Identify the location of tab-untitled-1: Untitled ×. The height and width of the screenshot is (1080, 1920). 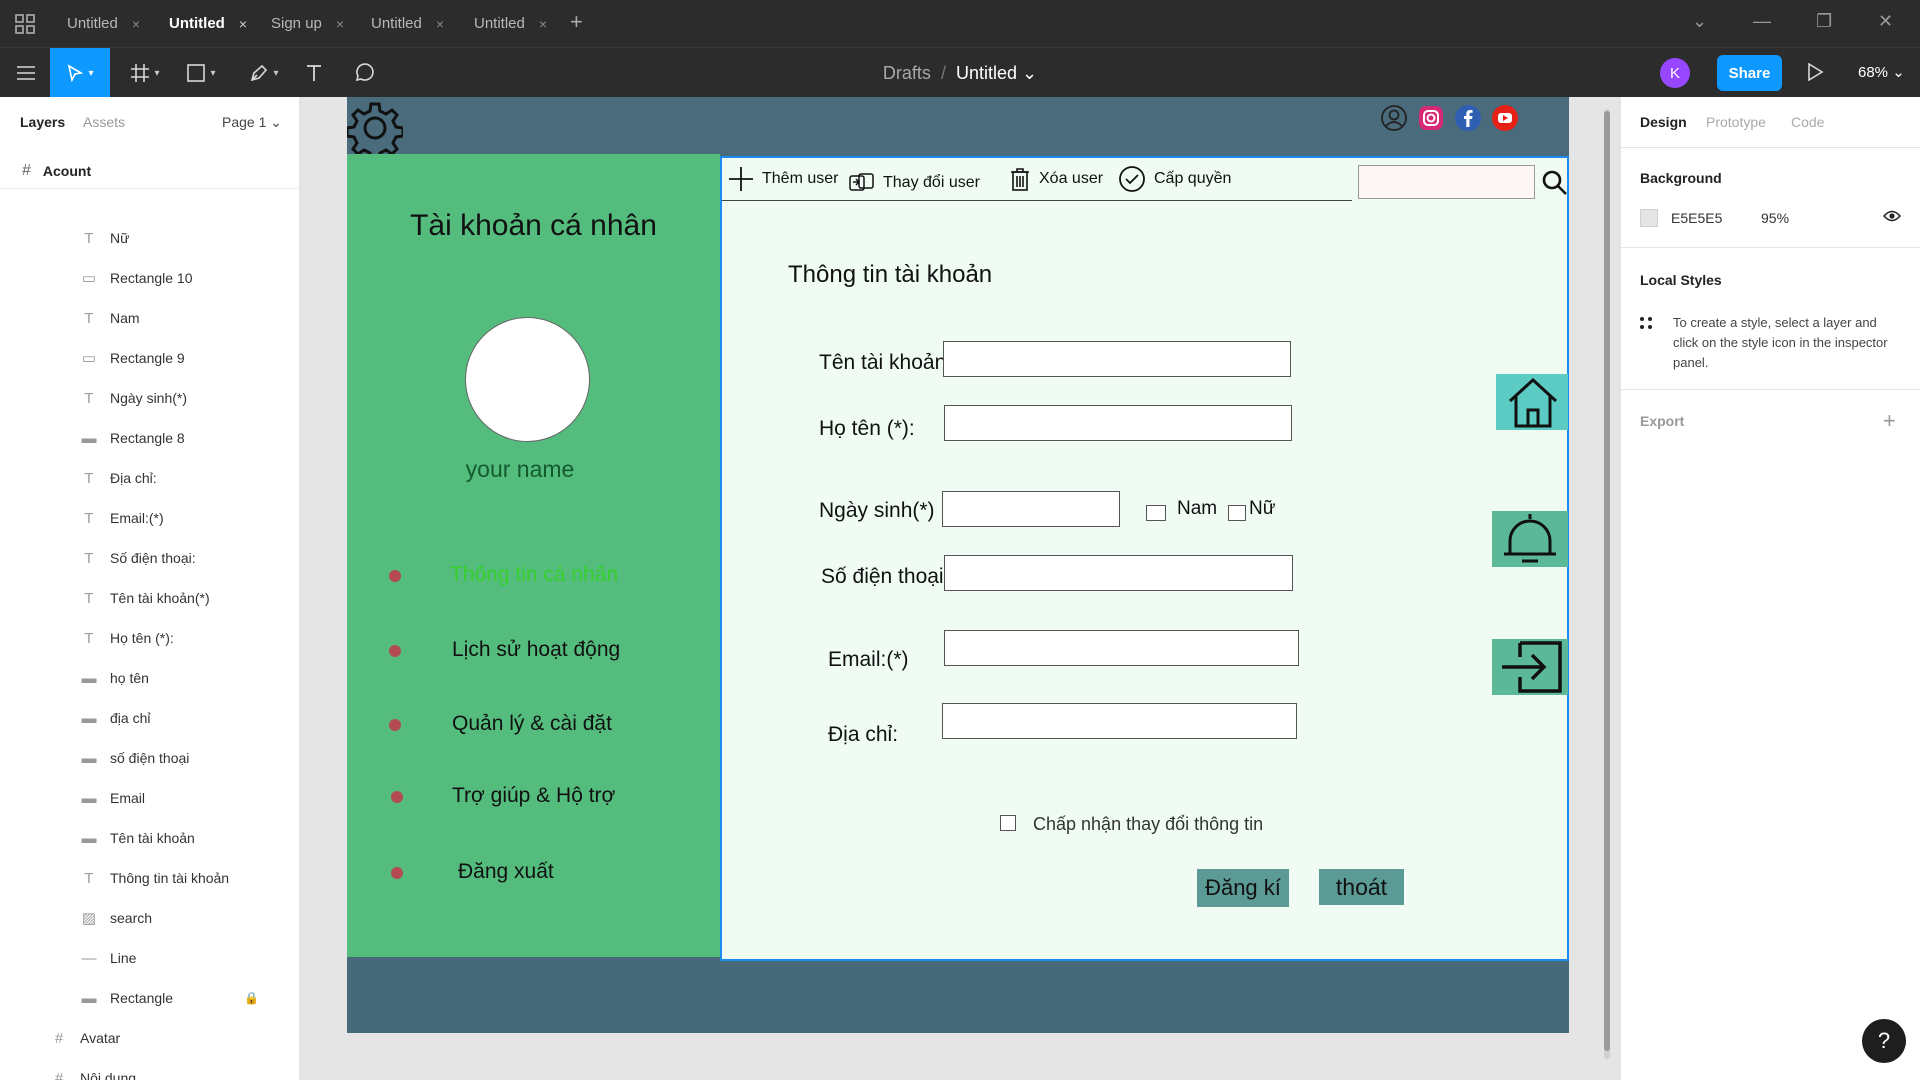
(103, 23).